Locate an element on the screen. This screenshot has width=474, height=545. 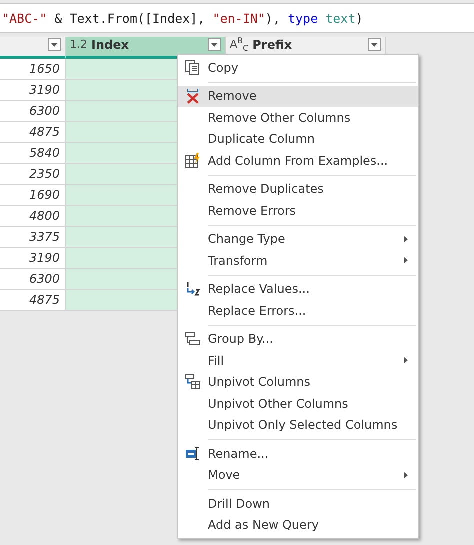
table-cell: 2350 is located at coordinates (33, 174).